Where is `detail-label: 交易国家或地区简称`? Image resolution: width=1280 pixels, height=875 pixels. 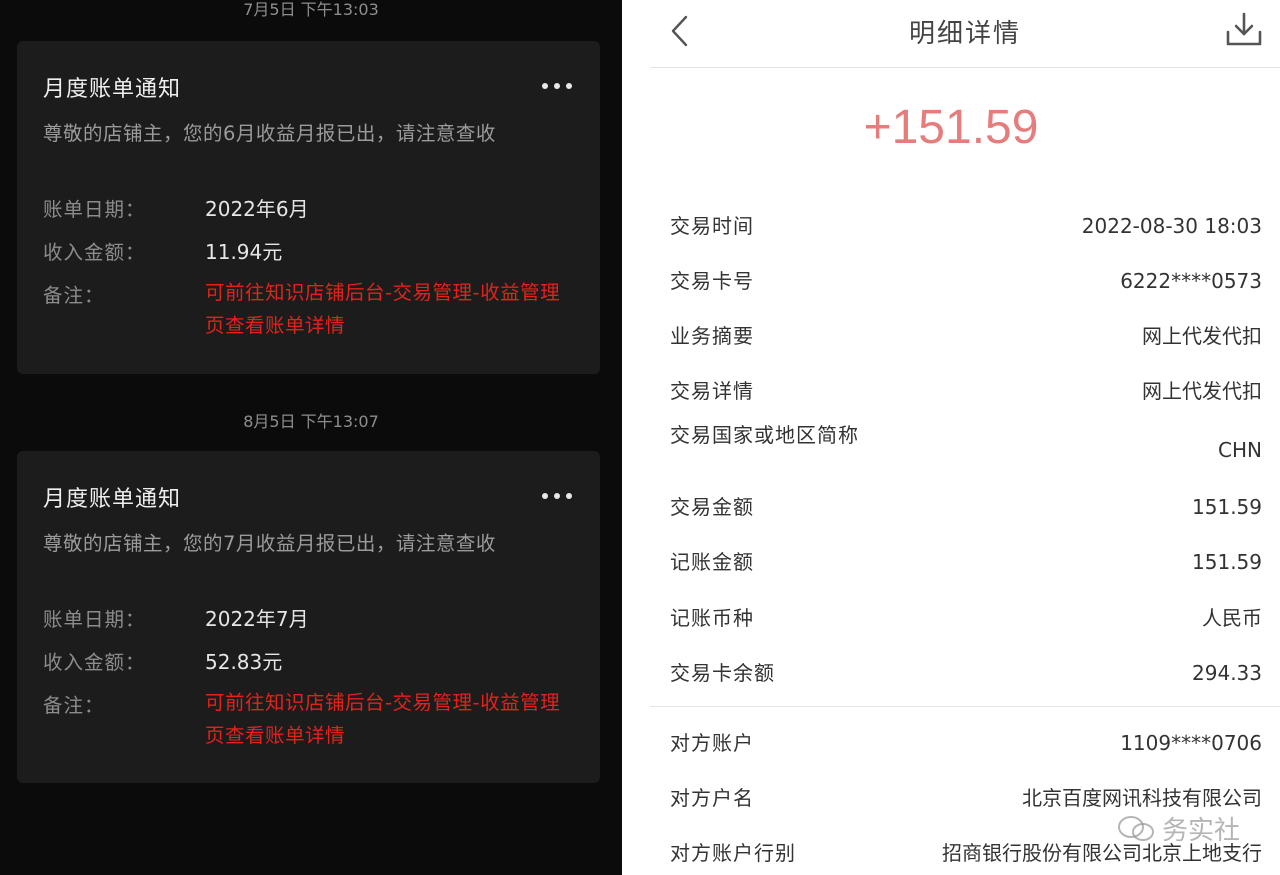
detail-label: 交易国家或地区简称 is located at coordinates (764, 435).